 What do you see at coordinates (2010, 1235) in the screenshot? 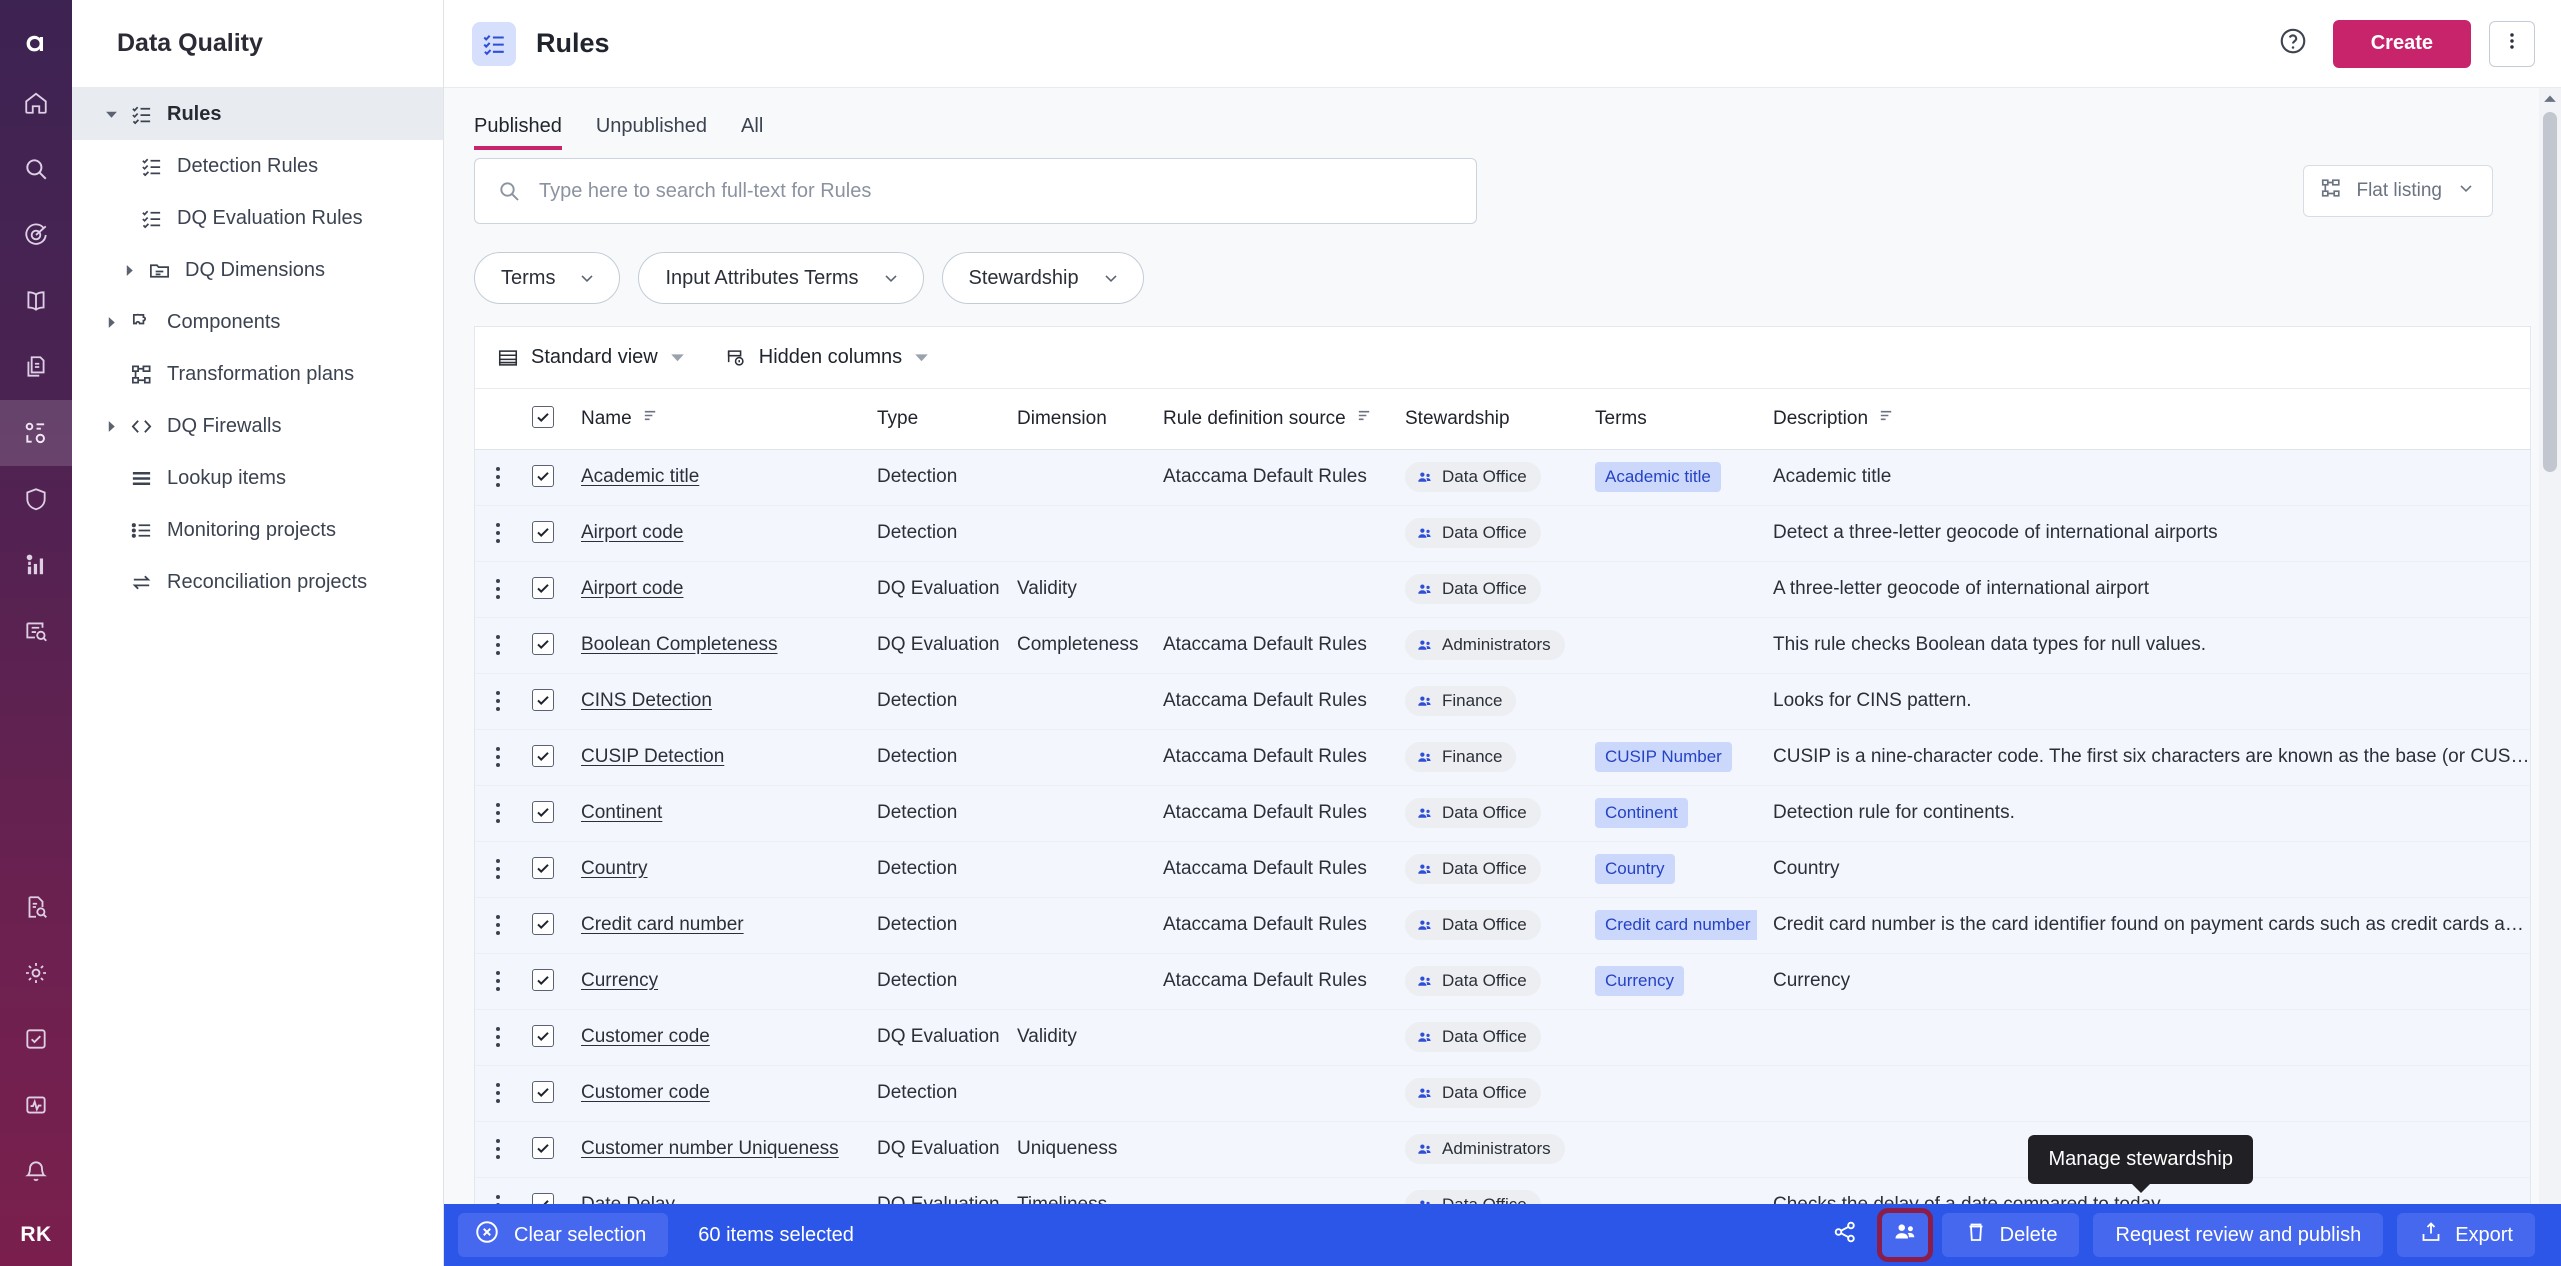
I see `delete-button: Delete` at bounding box center [2010, 1235].